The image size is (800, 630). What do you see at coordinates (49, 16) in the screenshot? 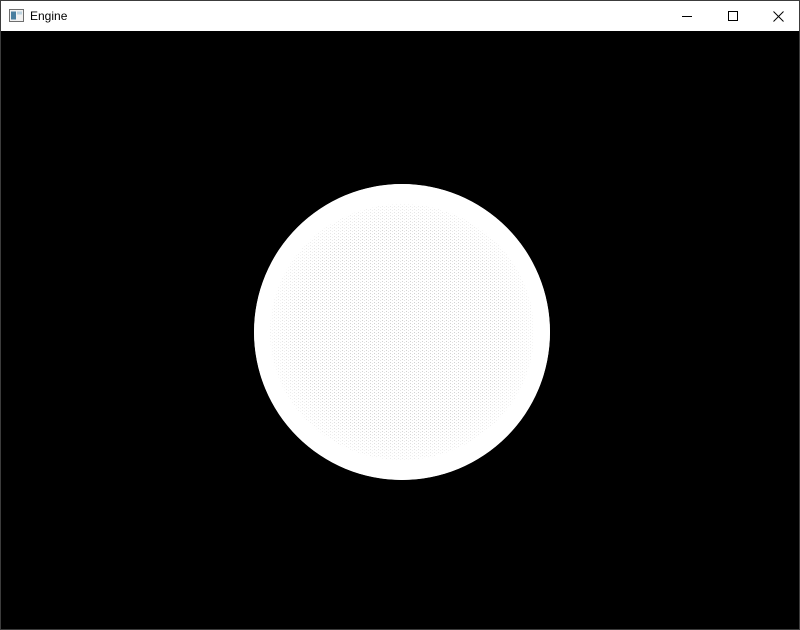
I see `window-title: Engine` at bounding box center [49, 16].